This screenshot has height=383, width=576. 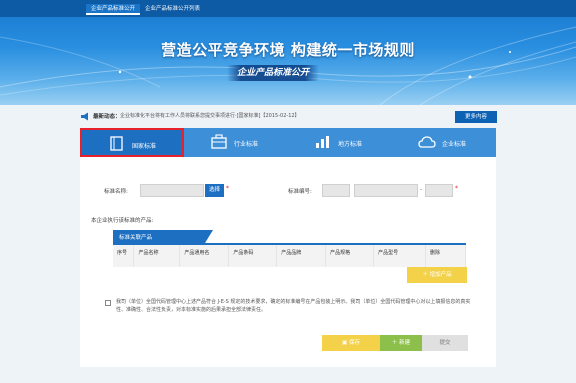 I want to click on briefcase-icon, so click(x=219, y=141).